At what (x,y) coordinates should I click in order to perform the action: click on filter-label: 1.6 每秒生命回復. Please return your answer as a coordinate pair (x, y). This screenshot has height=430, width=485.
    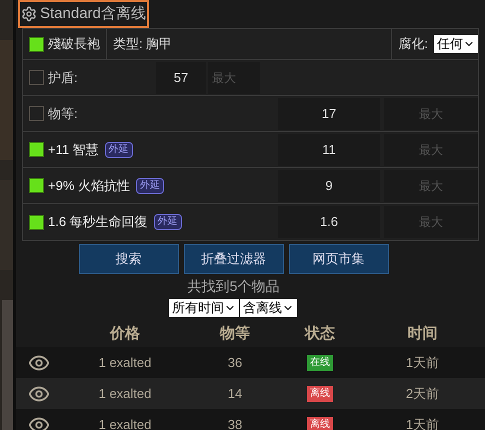
    Looking at the image, I should click on (98, 222).